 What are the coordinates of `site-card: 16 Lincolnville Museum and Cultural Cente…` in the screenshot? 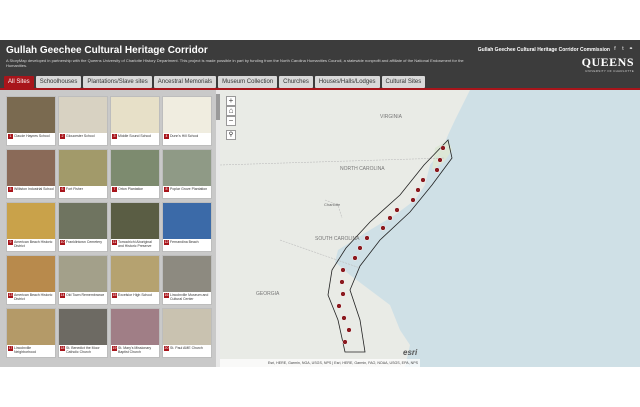 It's located at (187, 280).